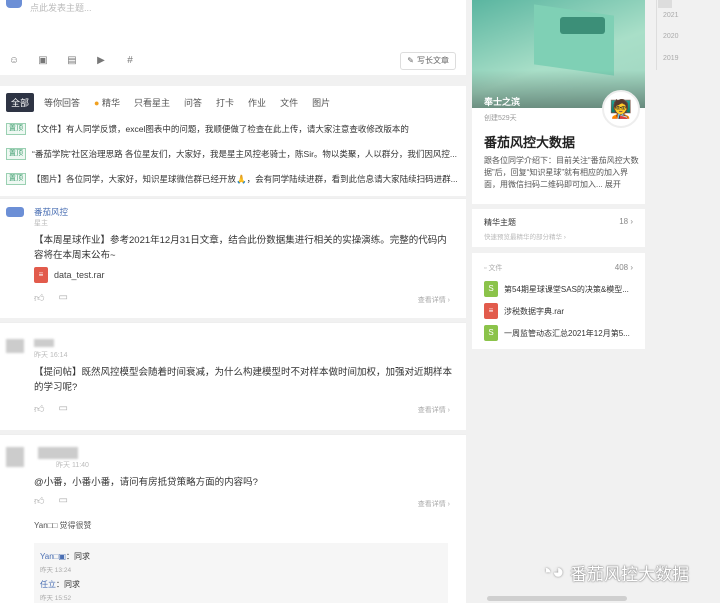  I want to click on tab-homework: 作业, so click(257, 102).